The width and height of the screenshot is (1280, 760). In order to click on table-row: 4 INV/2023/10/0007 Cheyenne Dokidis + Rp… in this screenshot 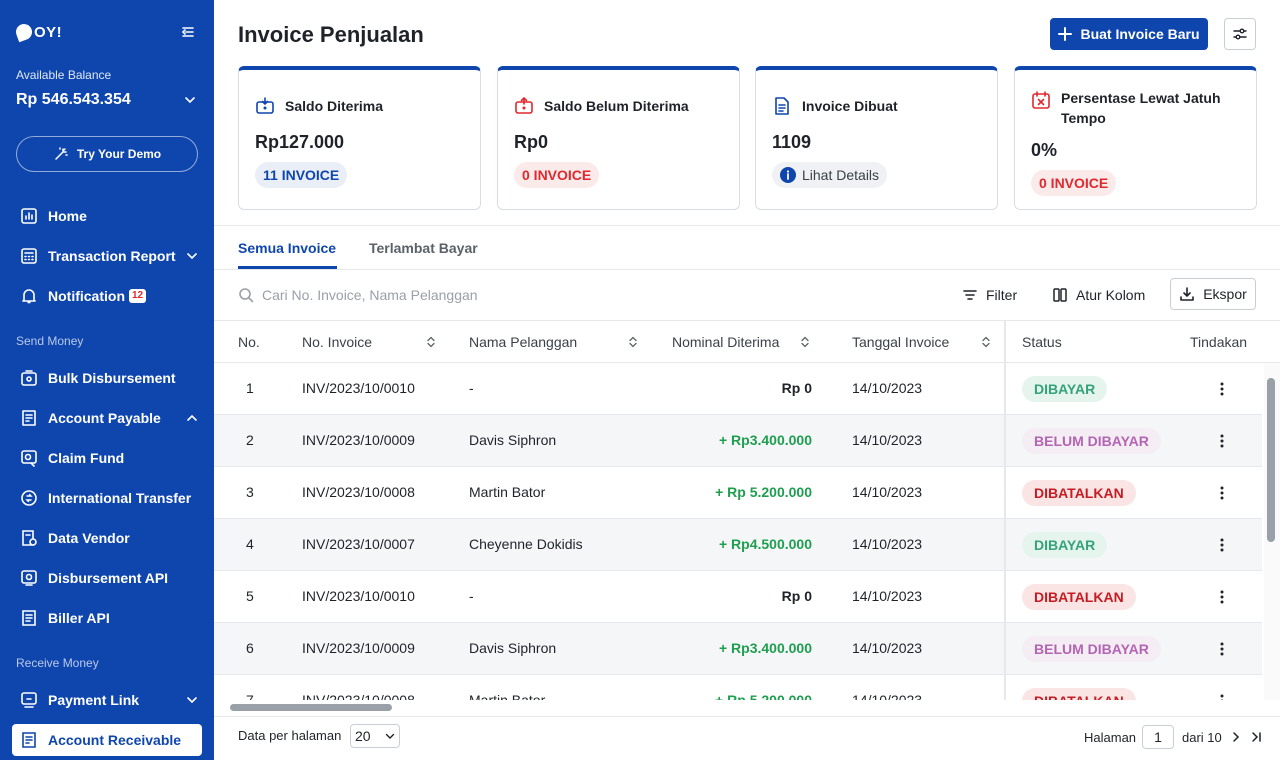, I will do `click(738, 545)`.